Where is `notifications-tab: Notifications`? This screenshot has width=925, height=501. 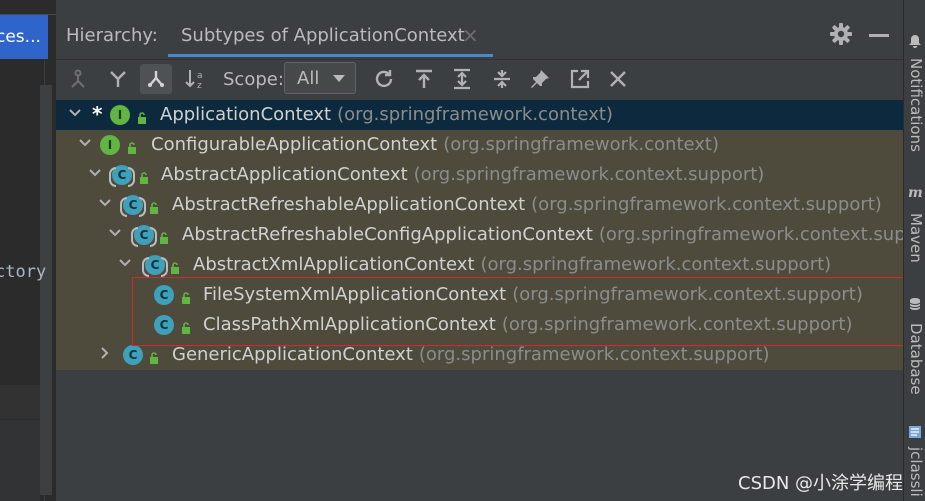
notifications-tab: Notifications is located at coordinates (914, 95).